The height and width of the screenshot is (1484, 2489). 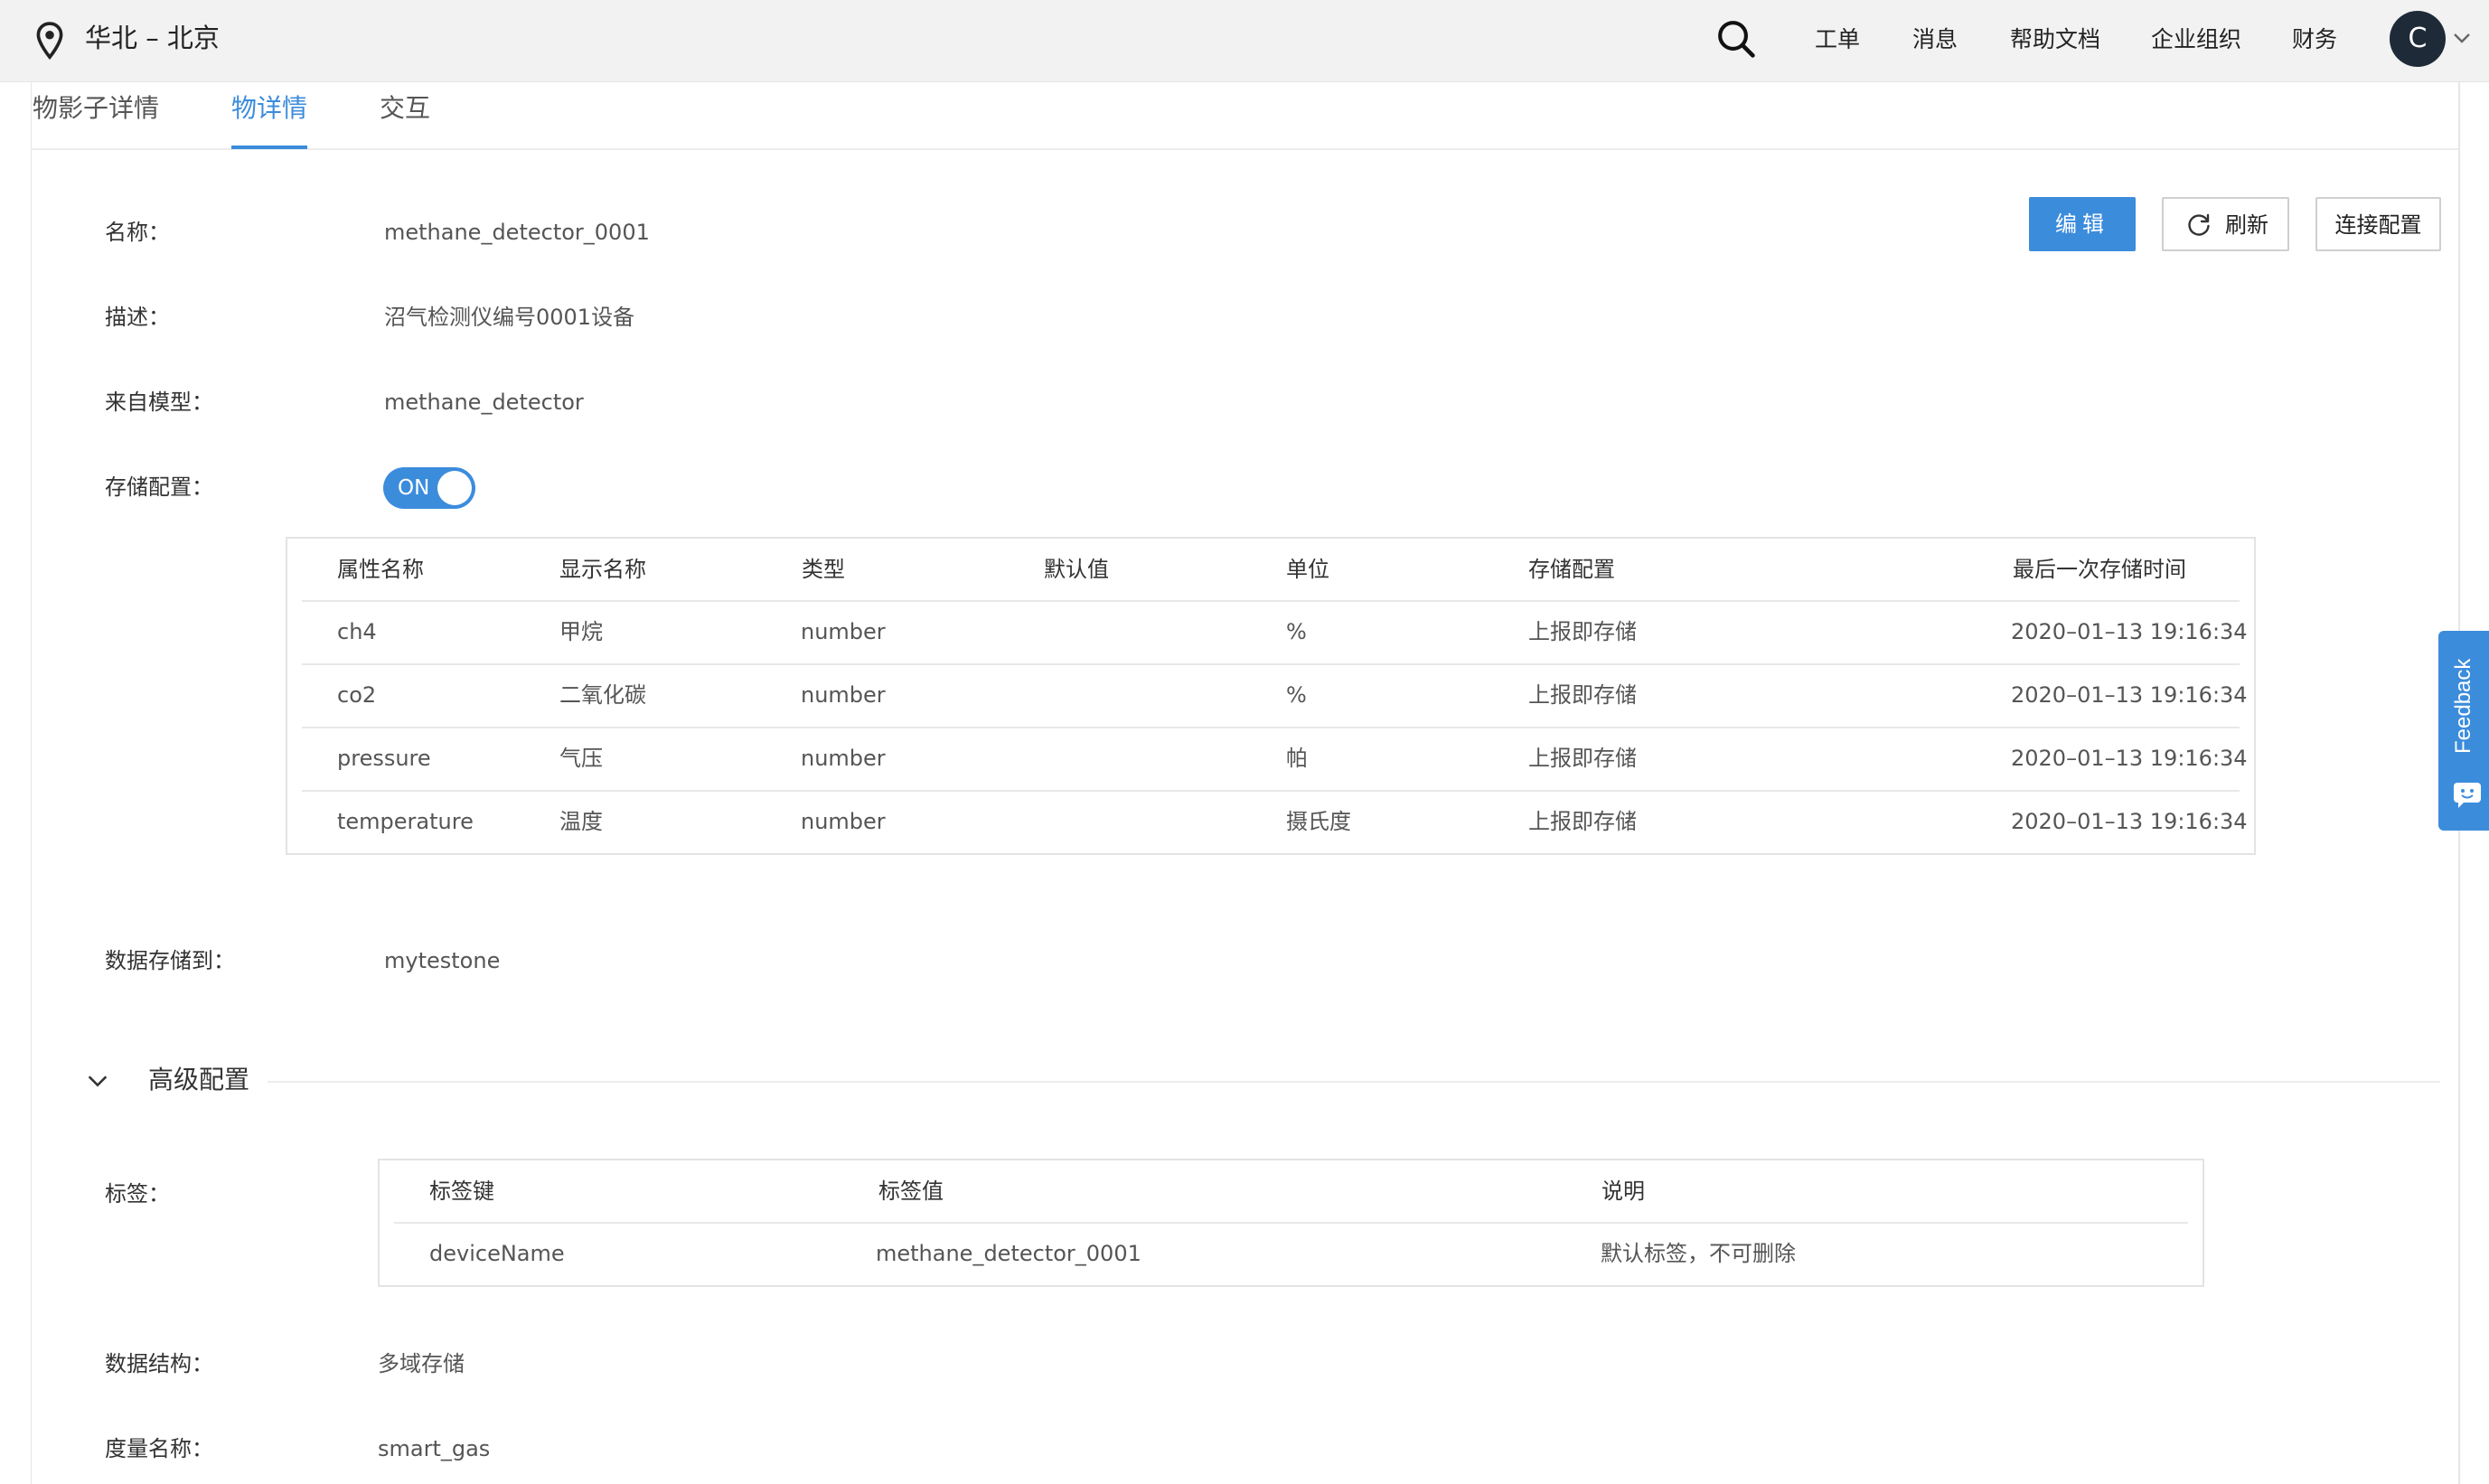 I want to click on column-header: 默认值, so click(x=1076, y=569).